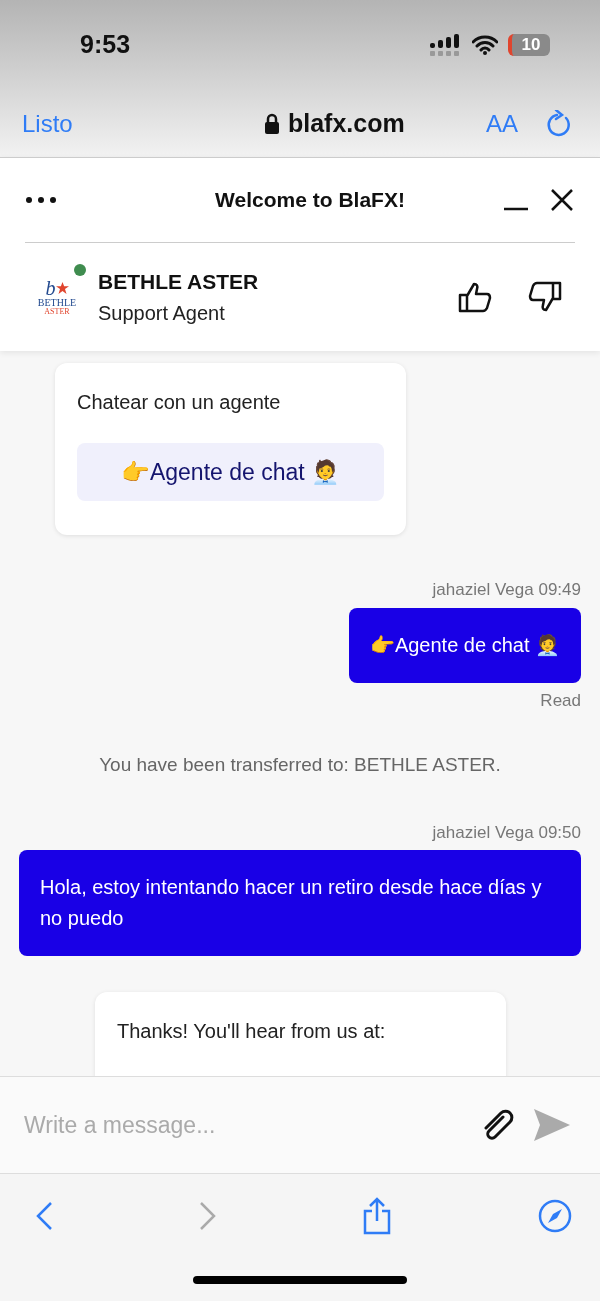  What do you see at coordinates (57, 312) in the screenshot?
I see `logo-subtitle: ASTER` at bounding box center [57, 312].